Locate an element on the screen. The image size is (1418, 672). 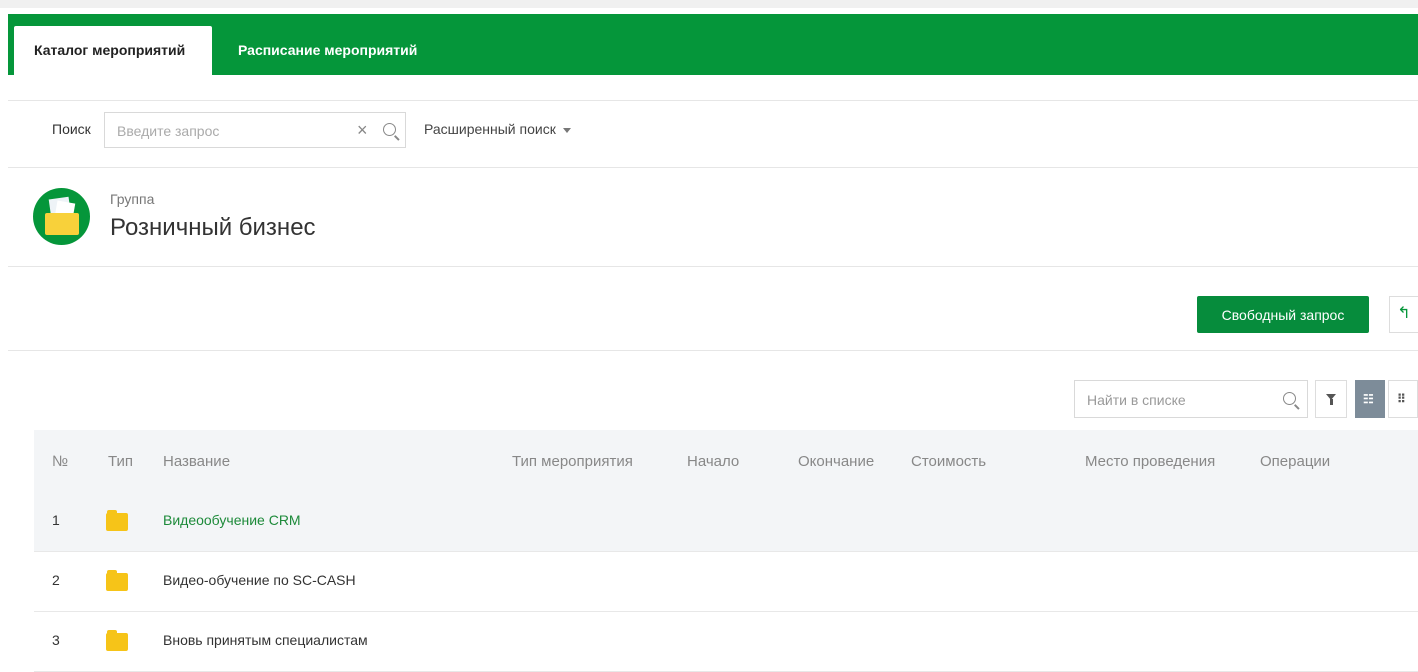
chevron-down-icon is located at coordinates (566, 130).